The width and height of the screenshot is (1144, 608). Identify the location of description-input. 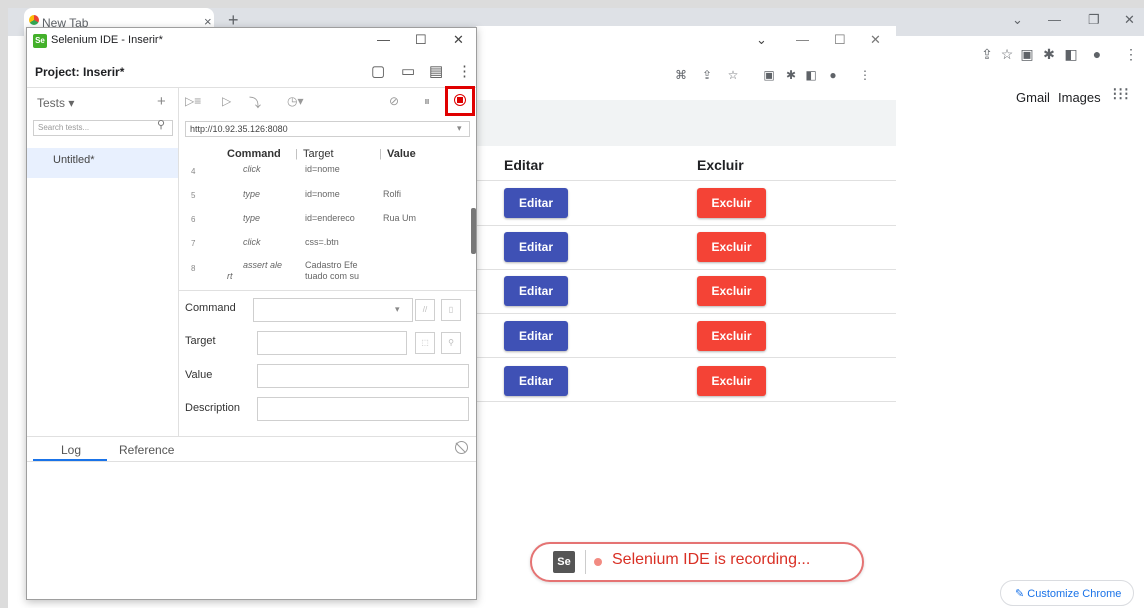
(363, 409).